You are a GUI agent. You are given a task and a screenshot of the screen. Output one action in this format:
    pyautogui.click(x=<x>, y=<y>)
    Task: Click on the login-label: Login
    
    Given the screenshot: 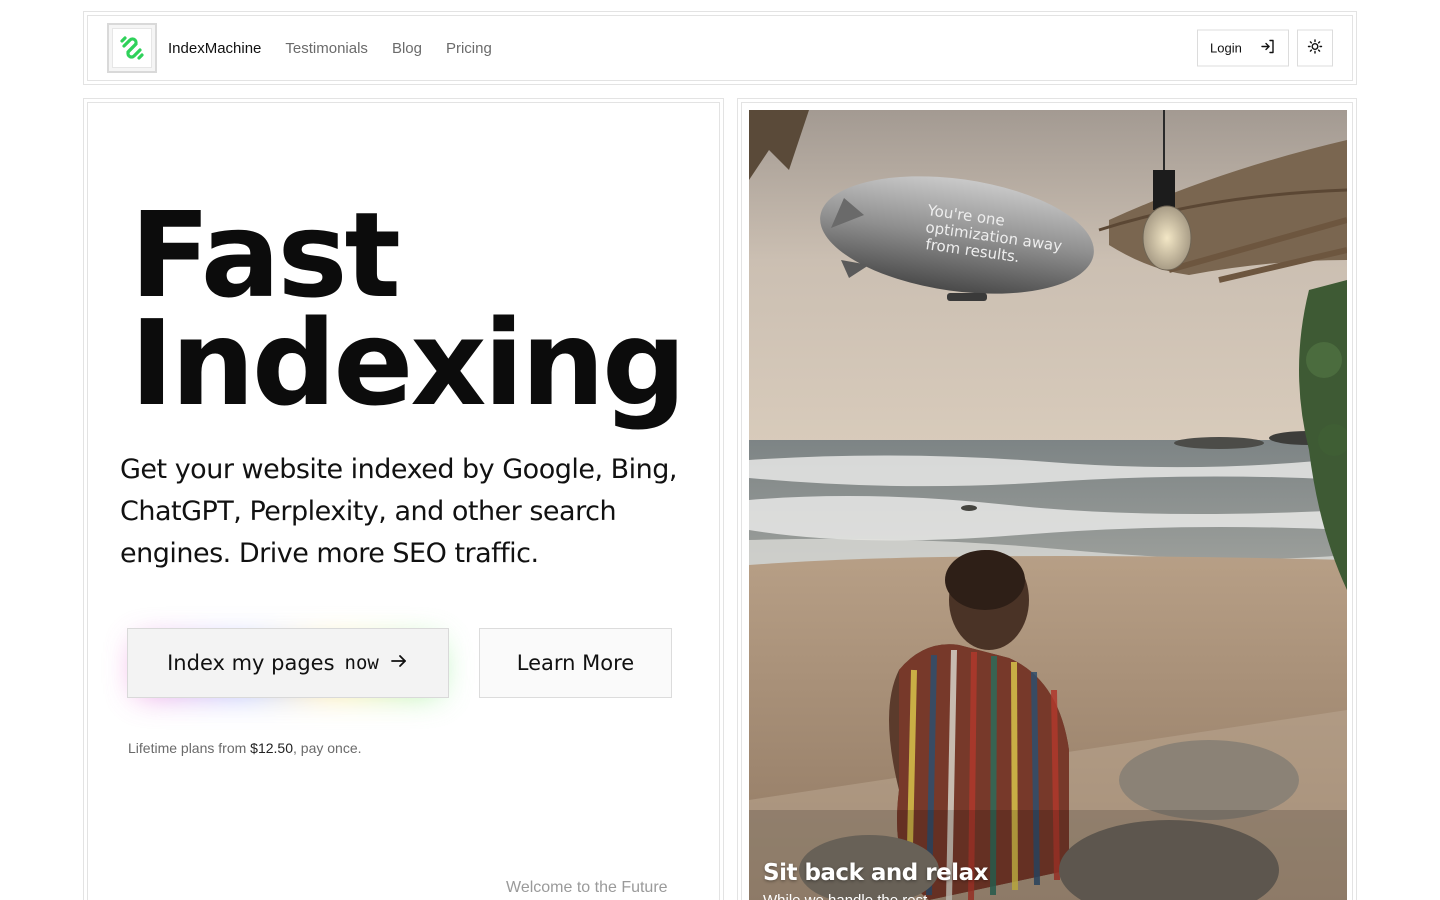 What is the action you would take?
    pyautogui.click(x=1226, y=48)
    